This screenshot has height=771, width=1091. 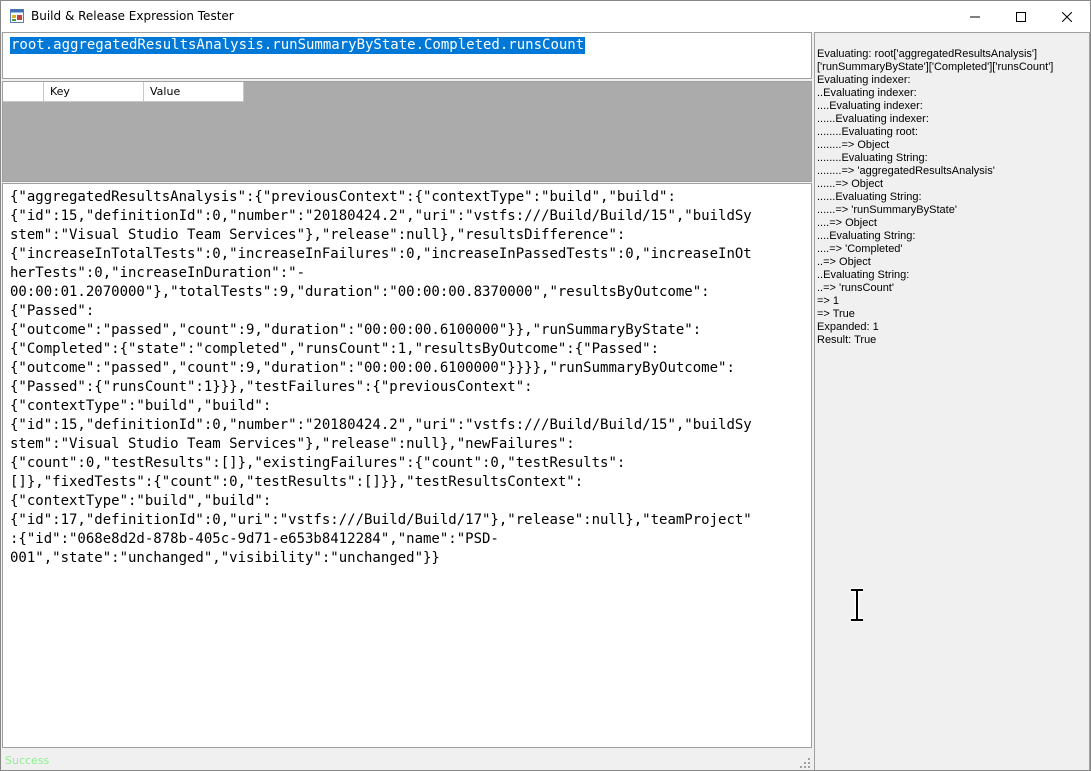 I want to click on minimize-button, so click(x=975, y=16).